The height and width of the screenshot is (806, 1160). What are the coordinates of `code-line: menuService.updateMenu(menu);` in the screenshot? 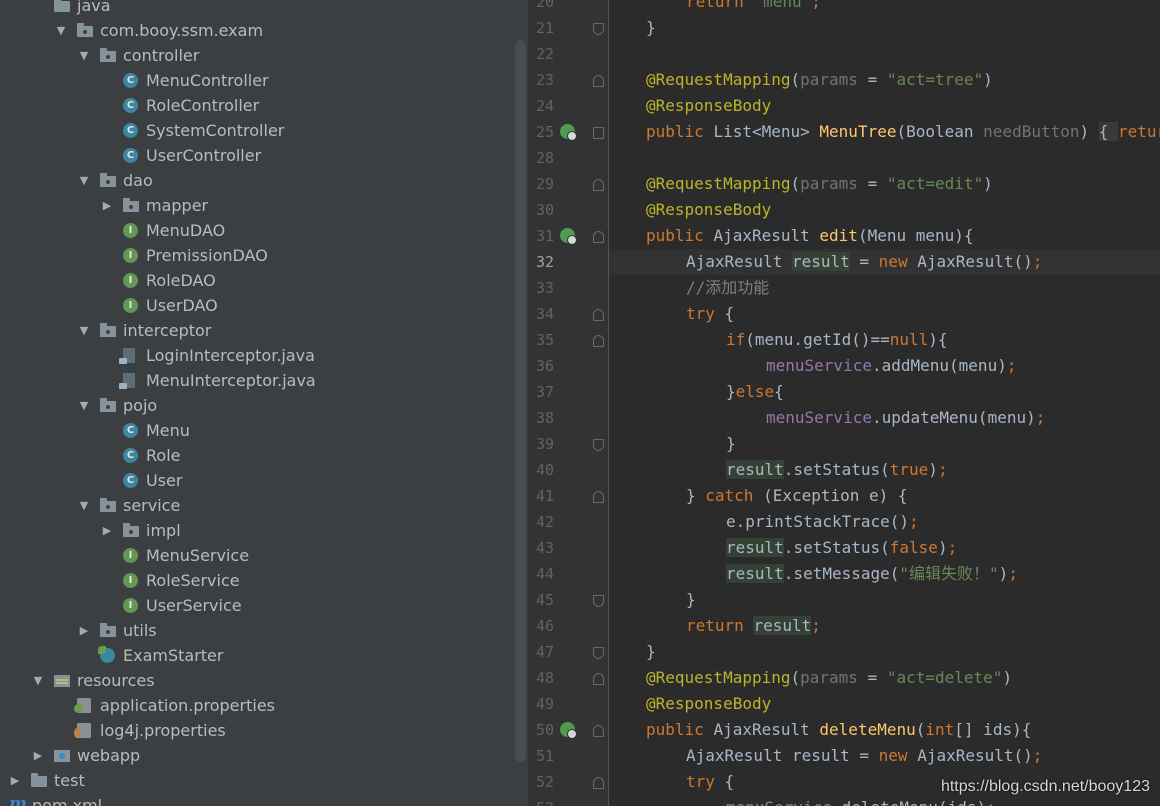 It's located at (905, 418).